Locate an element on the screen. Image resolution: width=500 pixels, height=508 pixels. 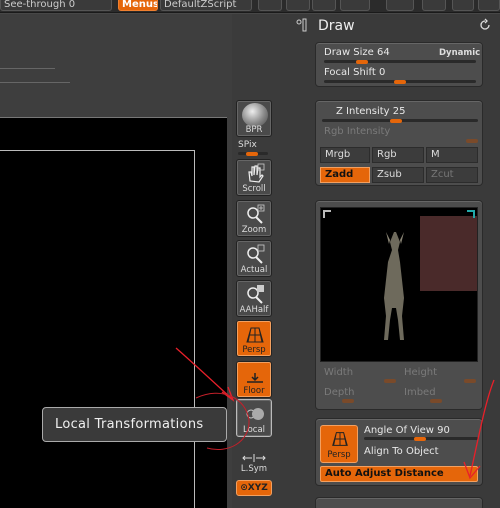
zoom-button: Zoom is located at coordinates (254, 218).